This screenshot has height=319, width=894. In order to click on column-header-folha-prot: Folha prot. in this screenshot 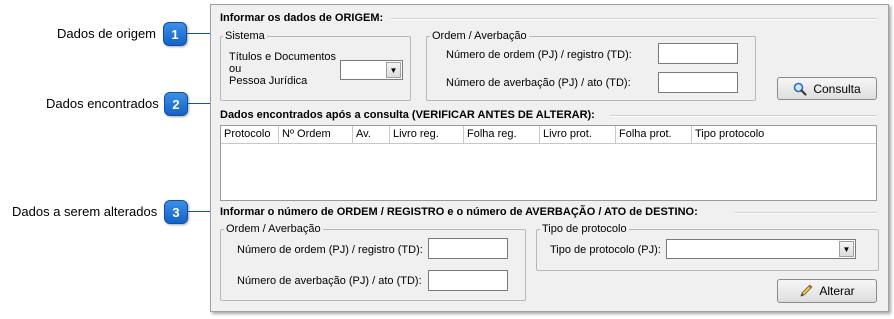, I will do `click(654, 134)`.